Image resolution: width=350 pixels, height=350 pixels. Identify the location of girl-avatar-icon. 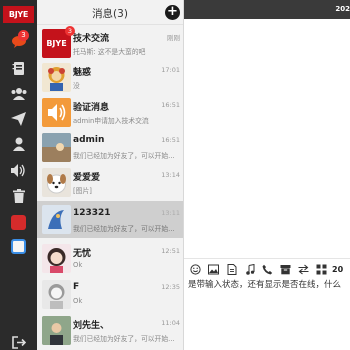
(56, 260).